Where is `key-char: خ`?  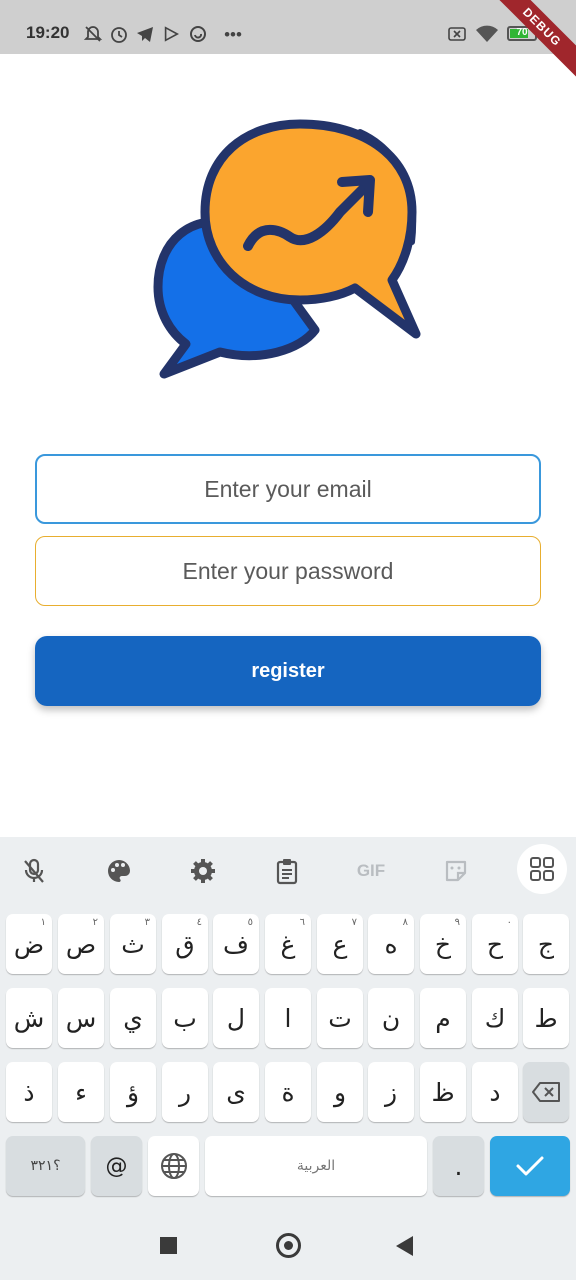 key-char: خ is located at coordinates (443, 944).